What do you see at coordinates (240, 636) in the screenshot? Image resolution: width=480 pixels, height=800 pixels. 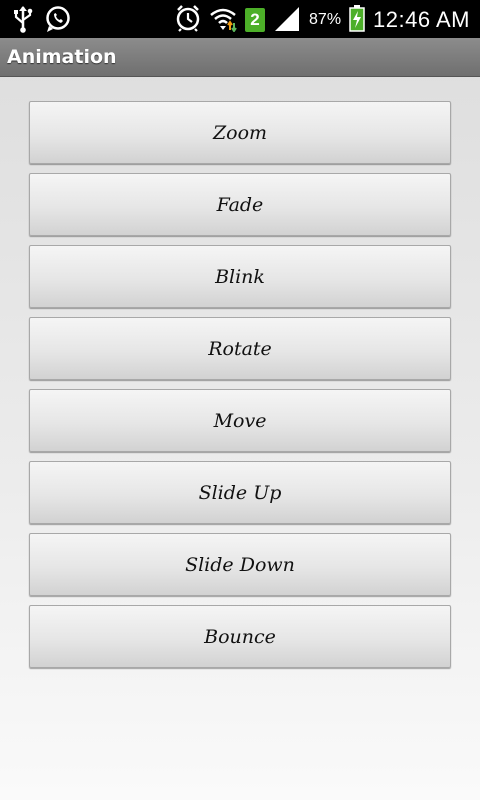 I see `bounce-button: Bounce` at bounding box center [240, 636].